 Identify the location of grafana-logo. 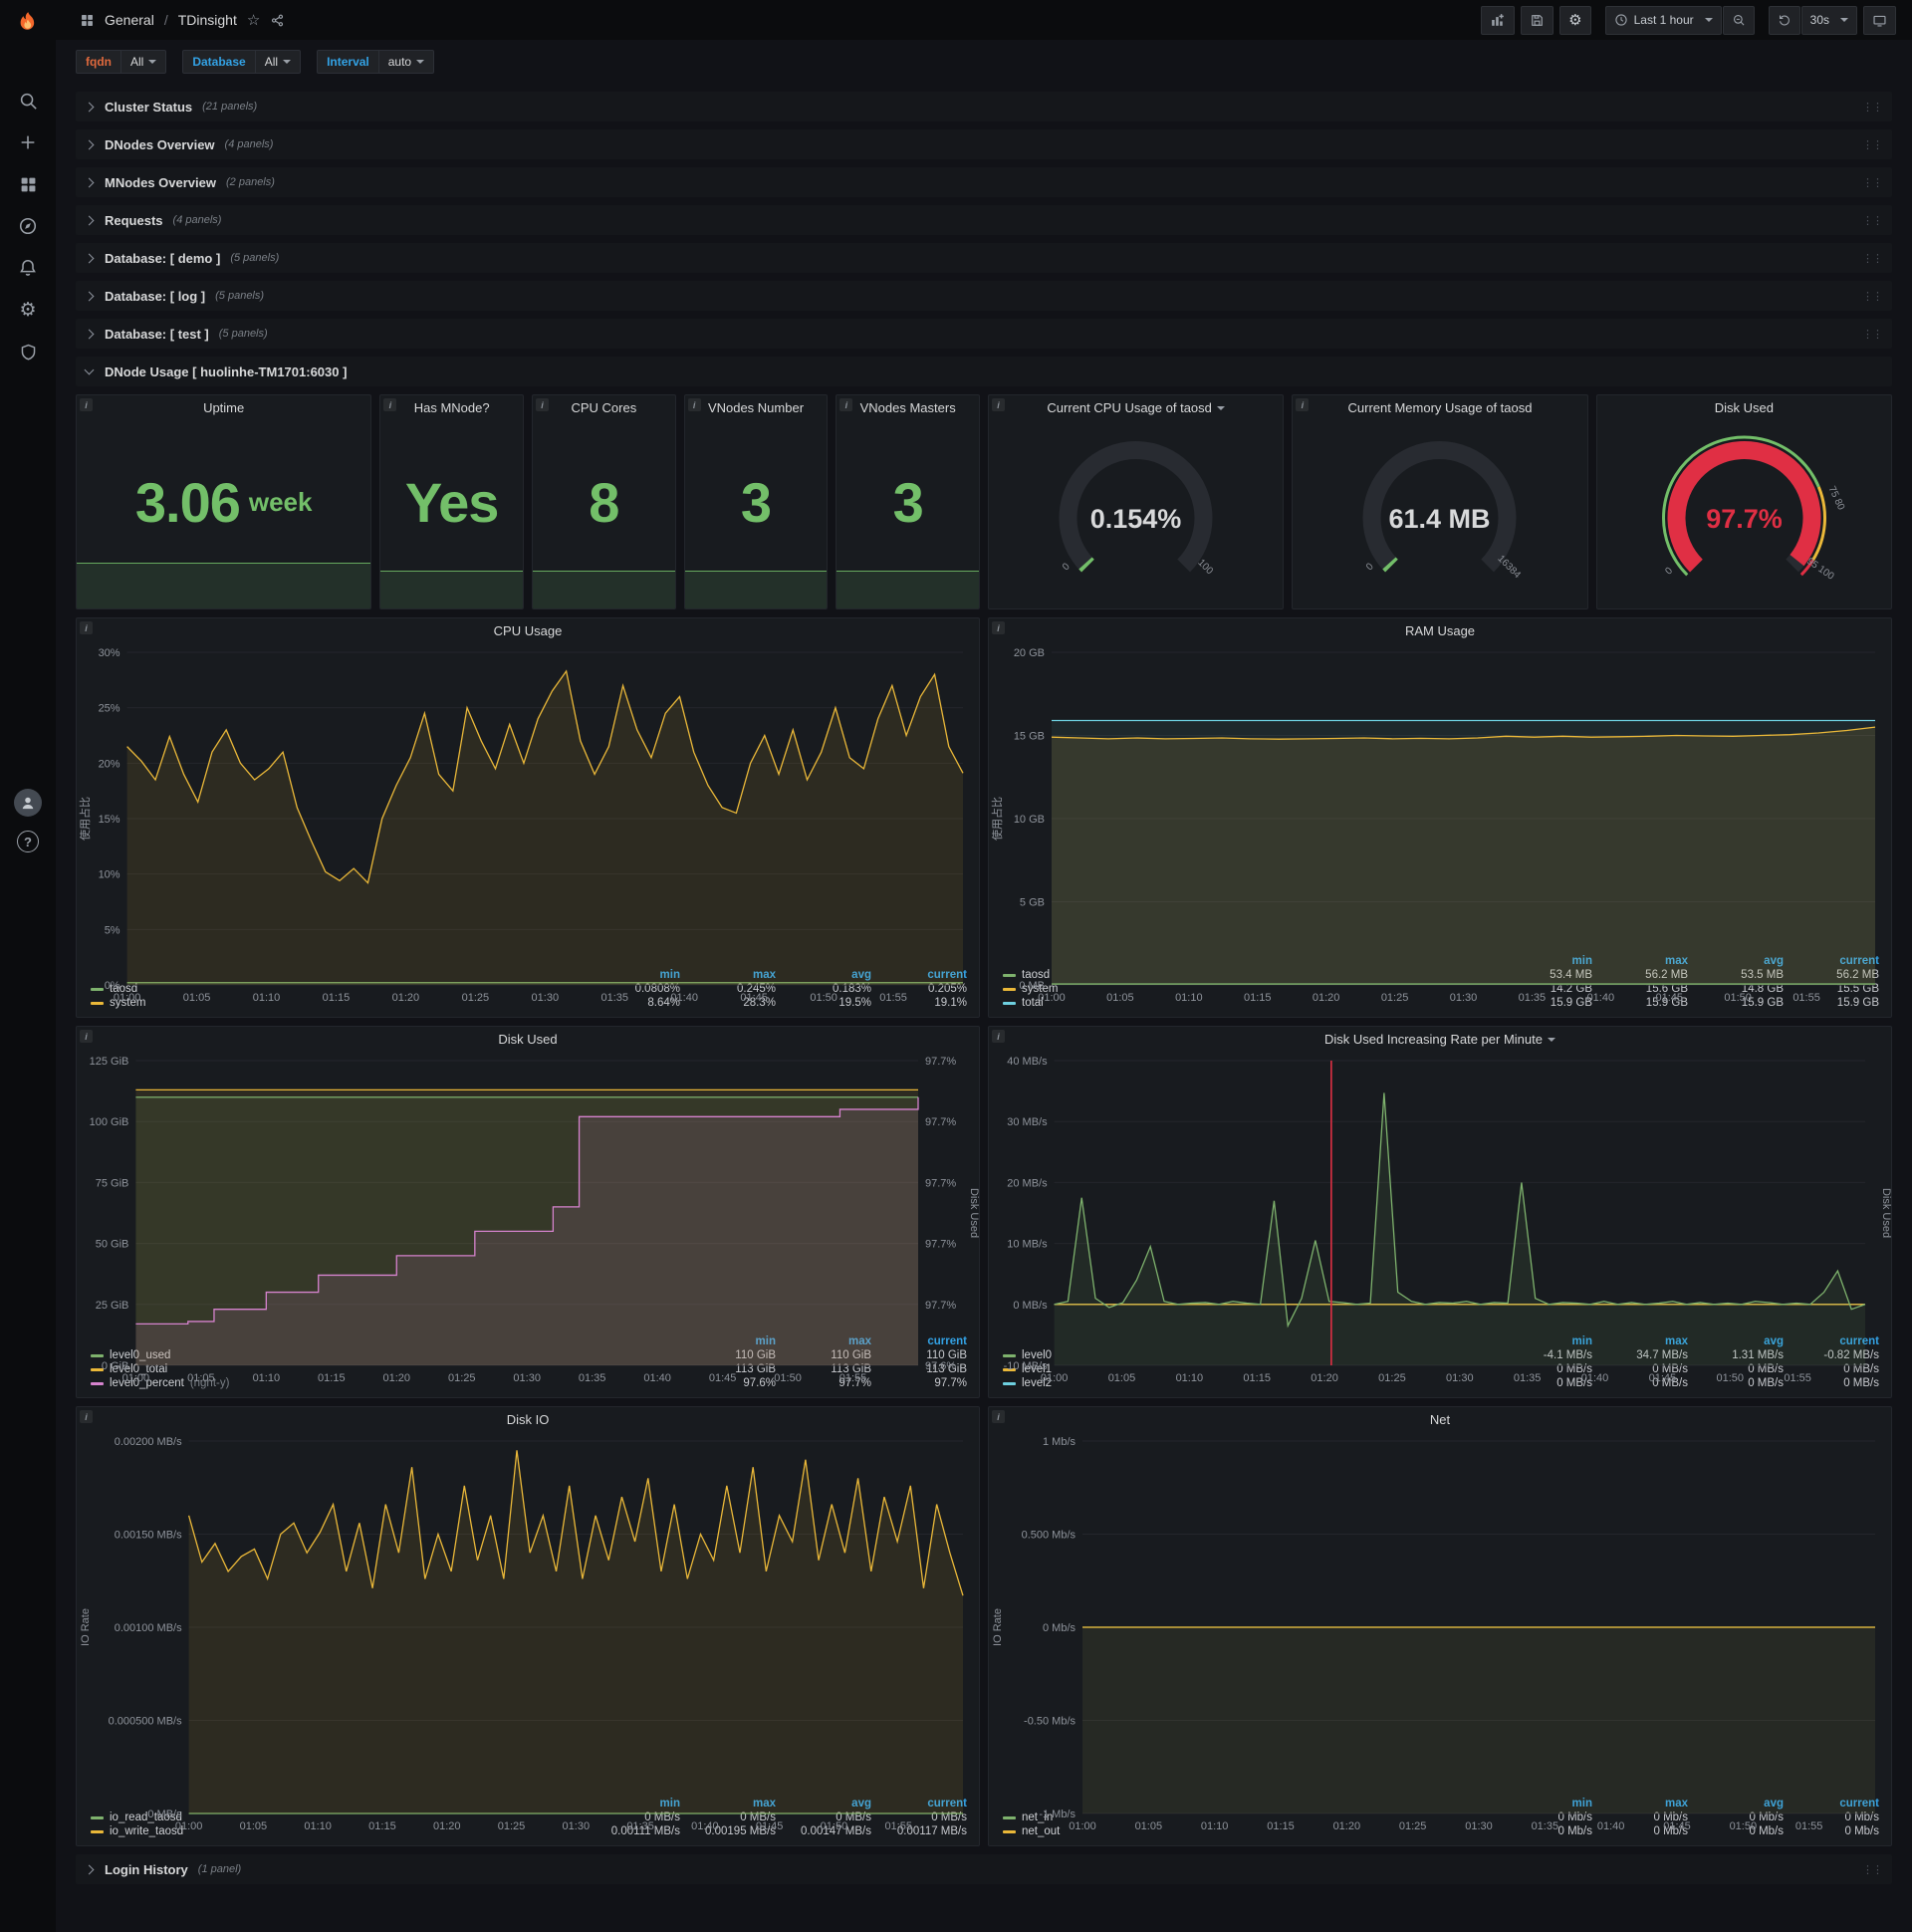
(28, 24).